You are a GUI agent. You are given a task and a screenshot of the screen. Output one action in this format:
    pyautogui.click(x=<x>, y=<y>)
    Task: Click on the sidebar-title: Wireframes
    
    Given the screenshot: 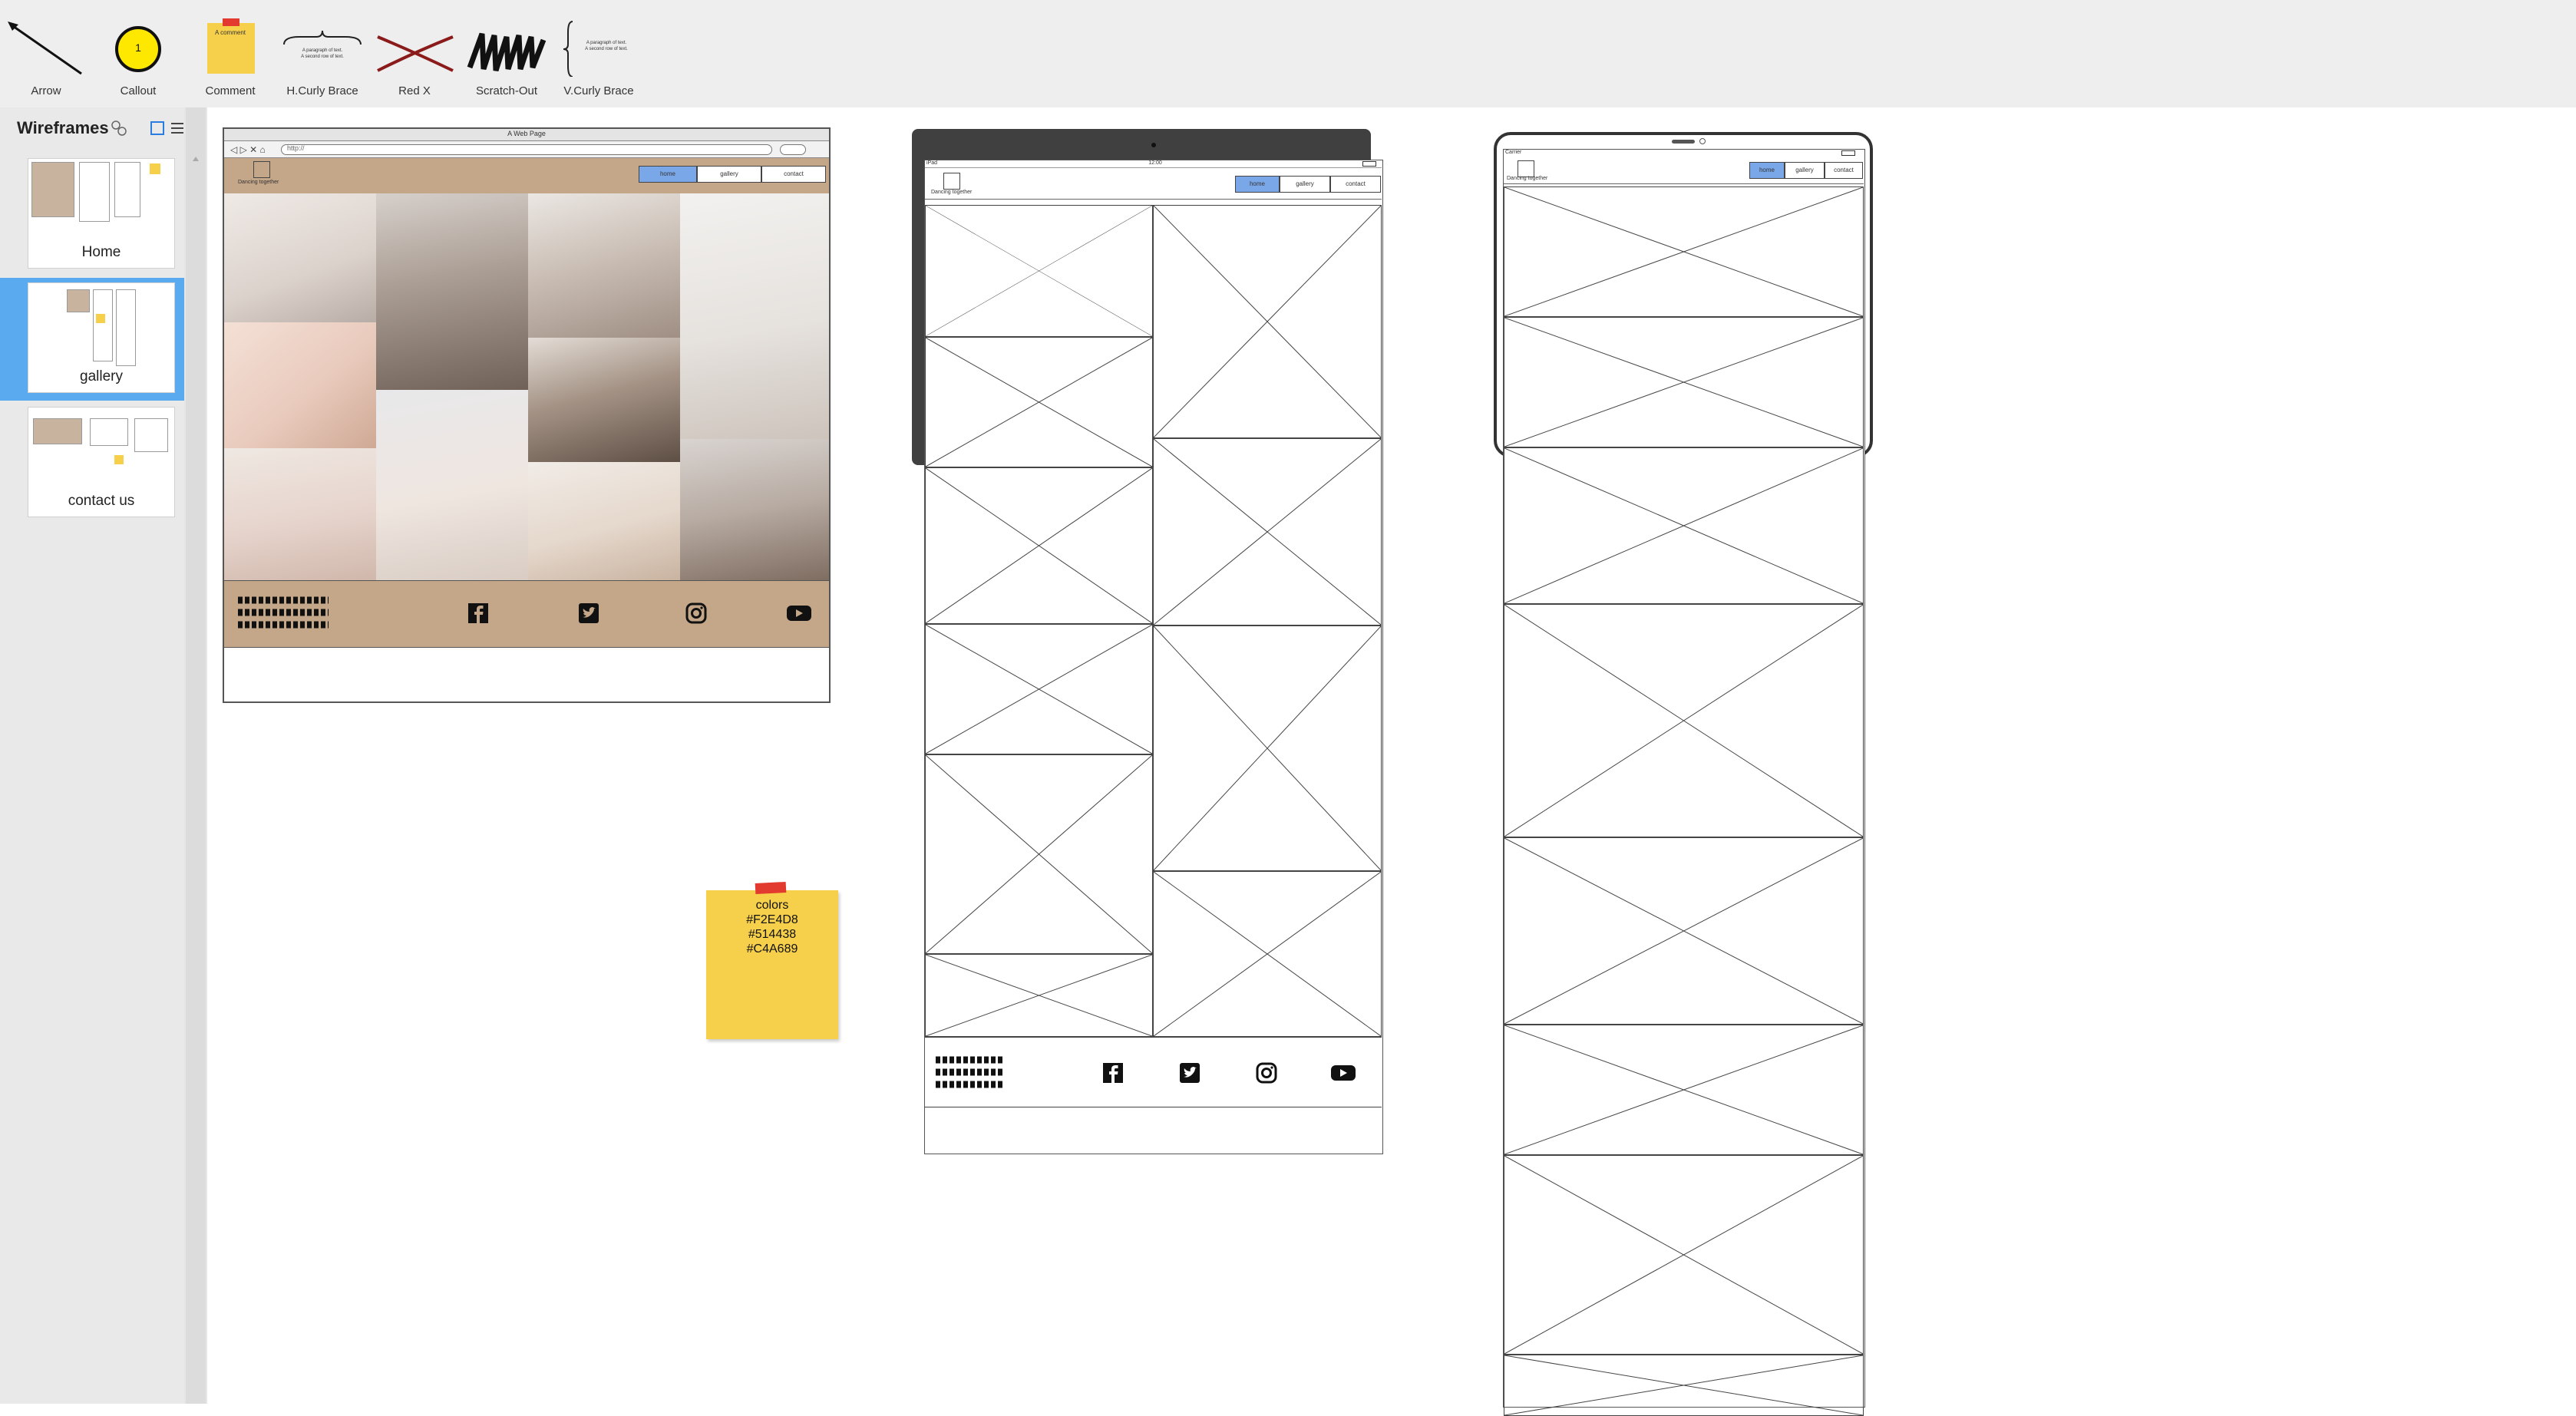 What is the action you would take?
    pyautogui.click(x=63, y=127)
    